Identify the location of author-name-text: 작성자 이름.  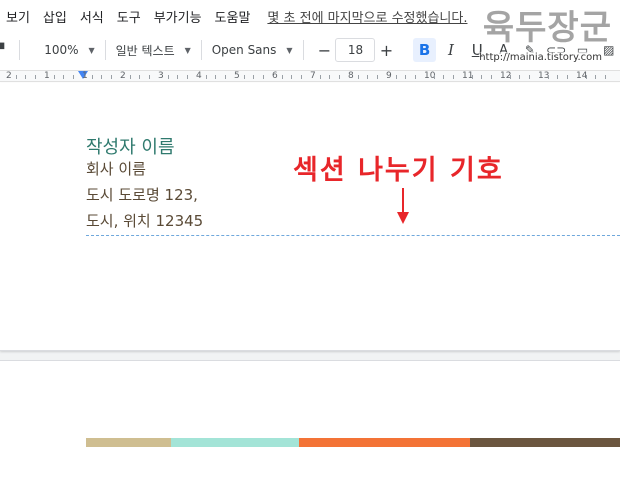
(130, 146).